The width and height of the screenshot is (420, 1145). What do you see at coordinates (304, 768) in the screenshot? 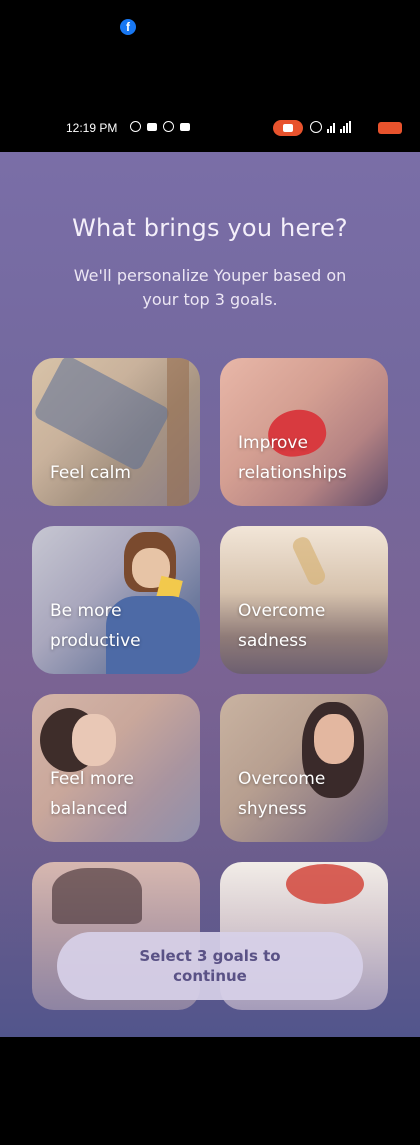
I see `goal-card-overcome-shyness: Overcome shyness` at bounding box center [304, 768].